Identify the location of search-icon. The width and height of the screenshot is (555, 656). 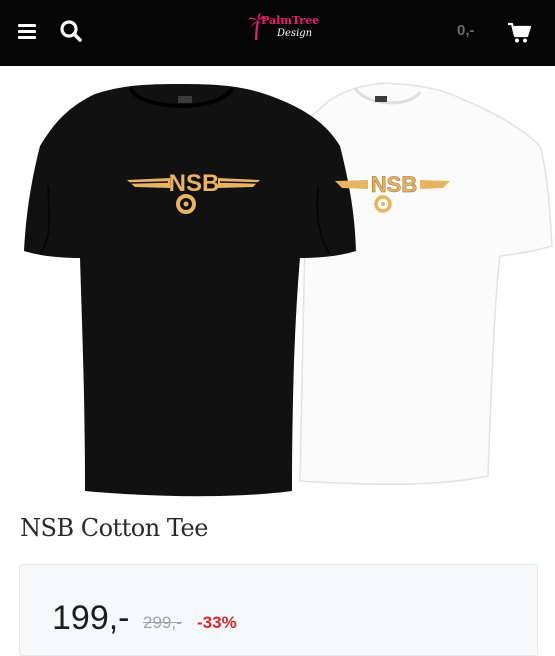
(71, 31).